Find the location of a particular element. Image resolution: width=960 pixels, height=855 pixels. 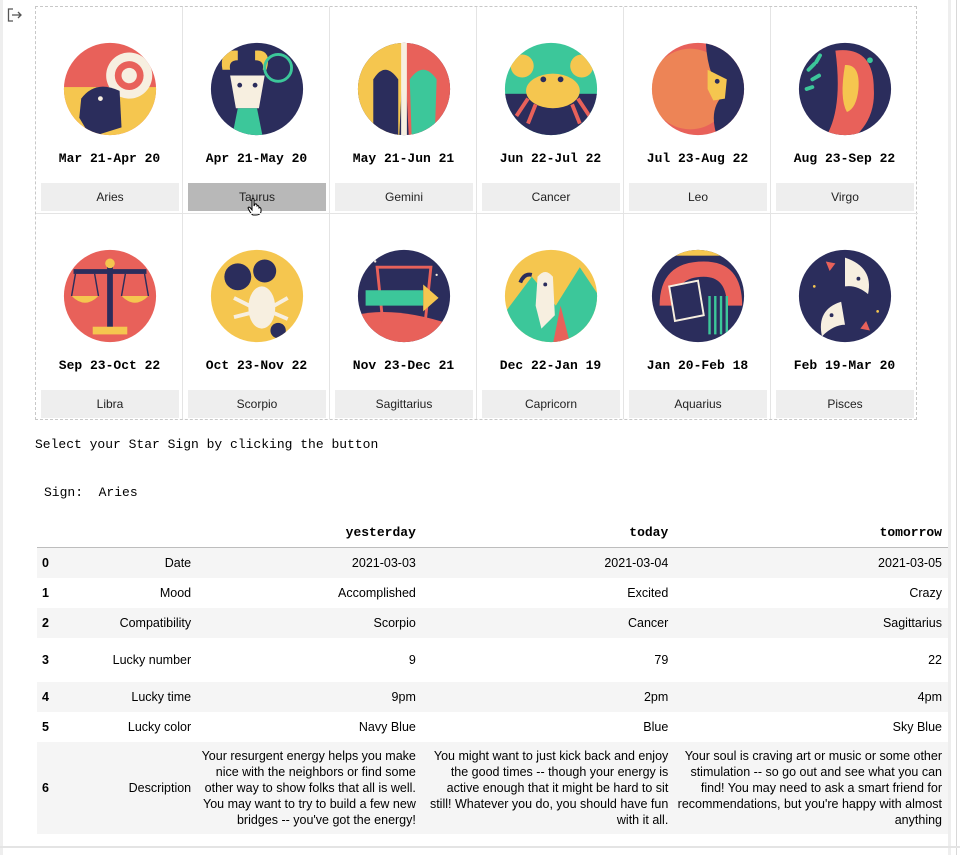

virgo-maiden-icon is located at coordinates (845, 89).